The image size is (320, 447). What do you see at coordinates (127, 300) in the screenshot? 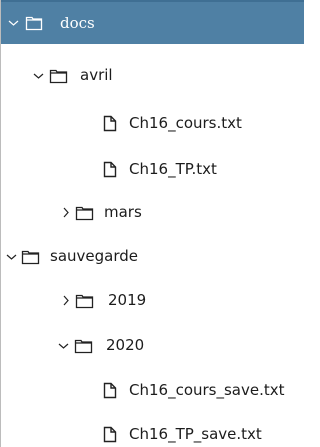
I see `tree-item-label: 2019` at bounding box center [127, 300].